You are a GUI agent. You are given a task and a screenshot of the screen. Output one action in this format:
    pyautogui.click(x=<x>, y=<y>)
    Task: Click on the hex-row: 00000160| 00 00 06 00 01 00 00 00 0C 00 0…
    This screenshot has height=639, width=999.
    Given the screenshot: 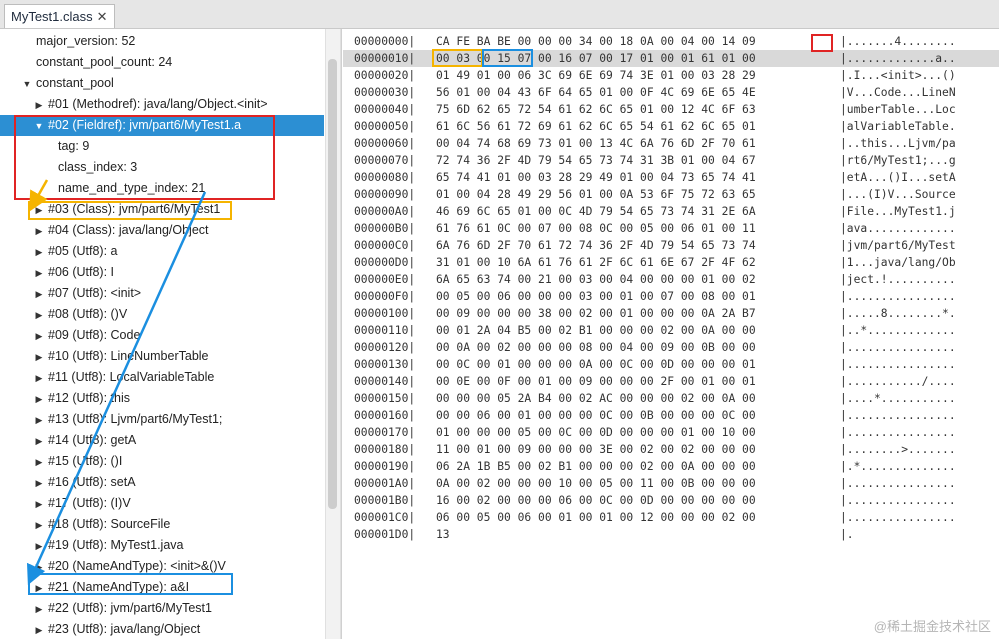 What is the action you would take?
    pyautogui.click(x=671, y=415)
    